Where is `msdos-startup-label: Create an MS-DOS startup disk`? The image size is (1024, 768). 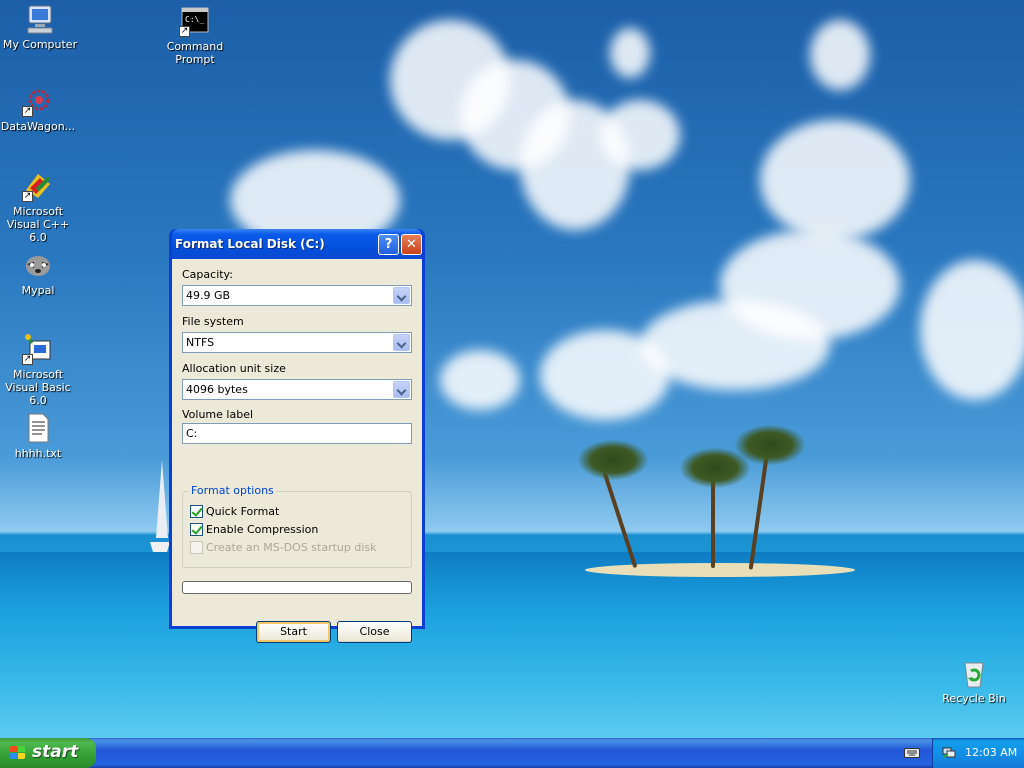 msdos-startup-label: Create an MS-DOS startup disk is located at coordinates (291, 547).